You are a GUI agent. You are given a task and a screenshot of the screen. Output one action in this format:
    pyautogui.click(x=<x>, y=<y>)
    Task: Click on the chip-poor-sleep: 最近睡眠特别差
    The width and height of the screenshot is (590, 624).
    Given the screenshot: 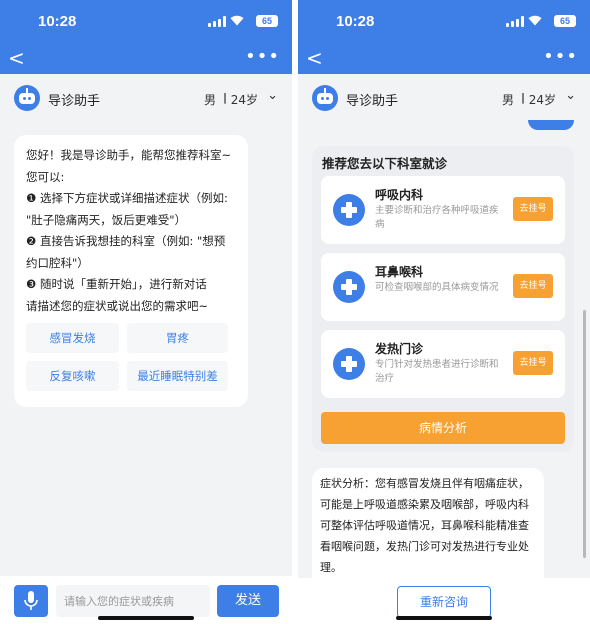 What is the action you would take?
    pyautogui.click(x=177, y=376)
    